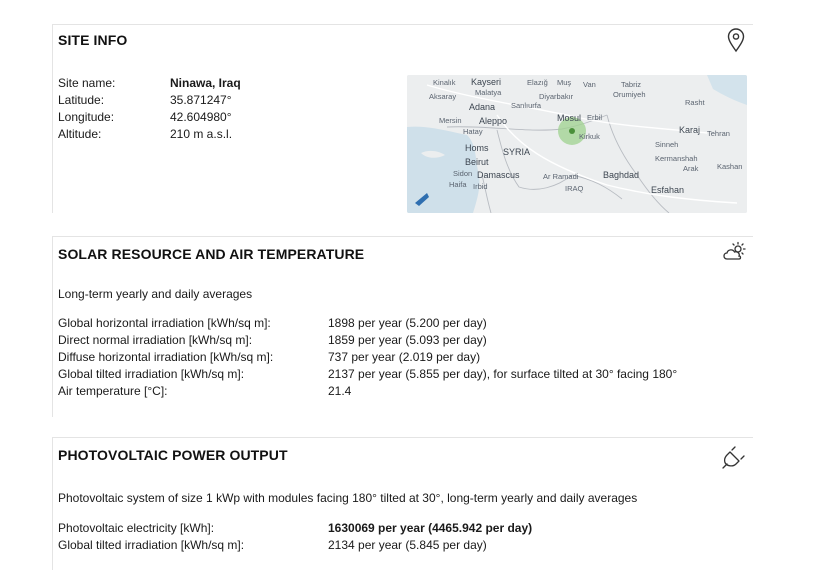 The width and height of the screenshot is (816, 583). Describe the element at coordinates (155, 294) in the screenshot. I see `solar-subtitle: Long-term yearly and daily averages` at that location.